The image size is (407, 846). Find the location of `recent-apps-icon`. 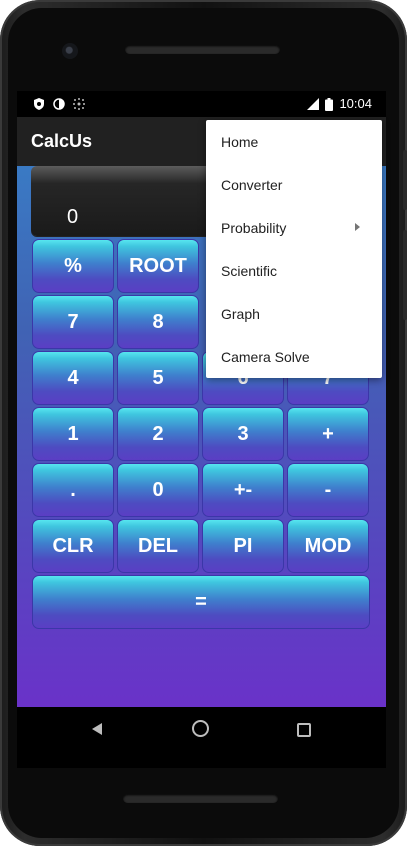

recent-apps-icon is located at coordinates (304, 730).